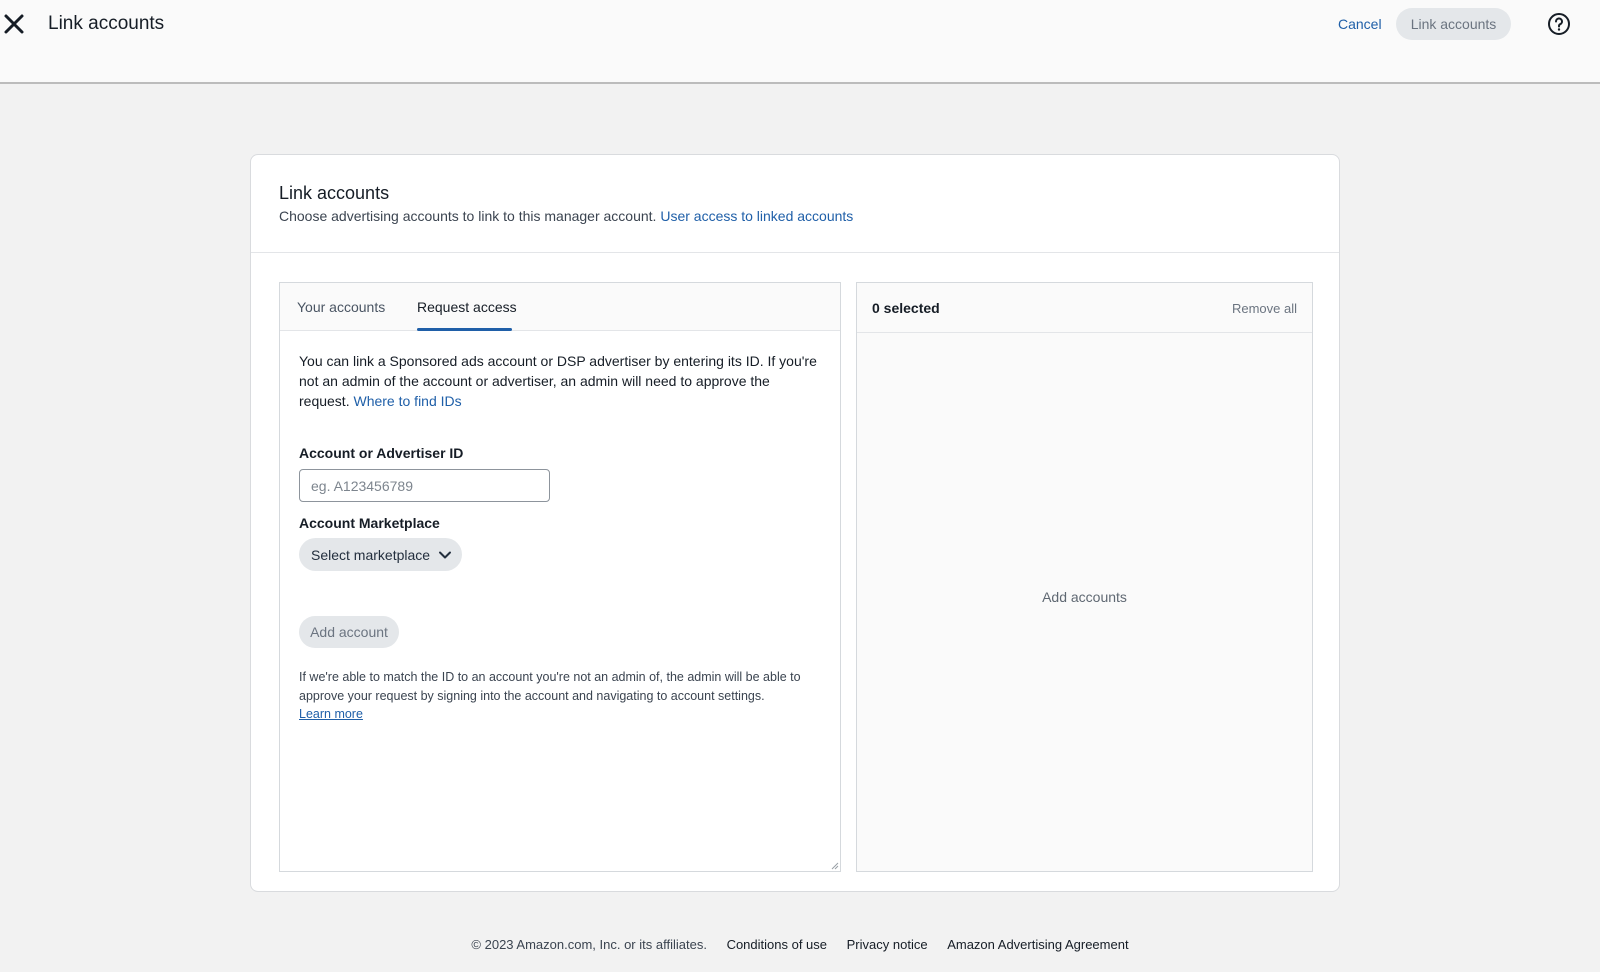  I want to click on link-accounts-button: Link accounts, so click(1453, 24).